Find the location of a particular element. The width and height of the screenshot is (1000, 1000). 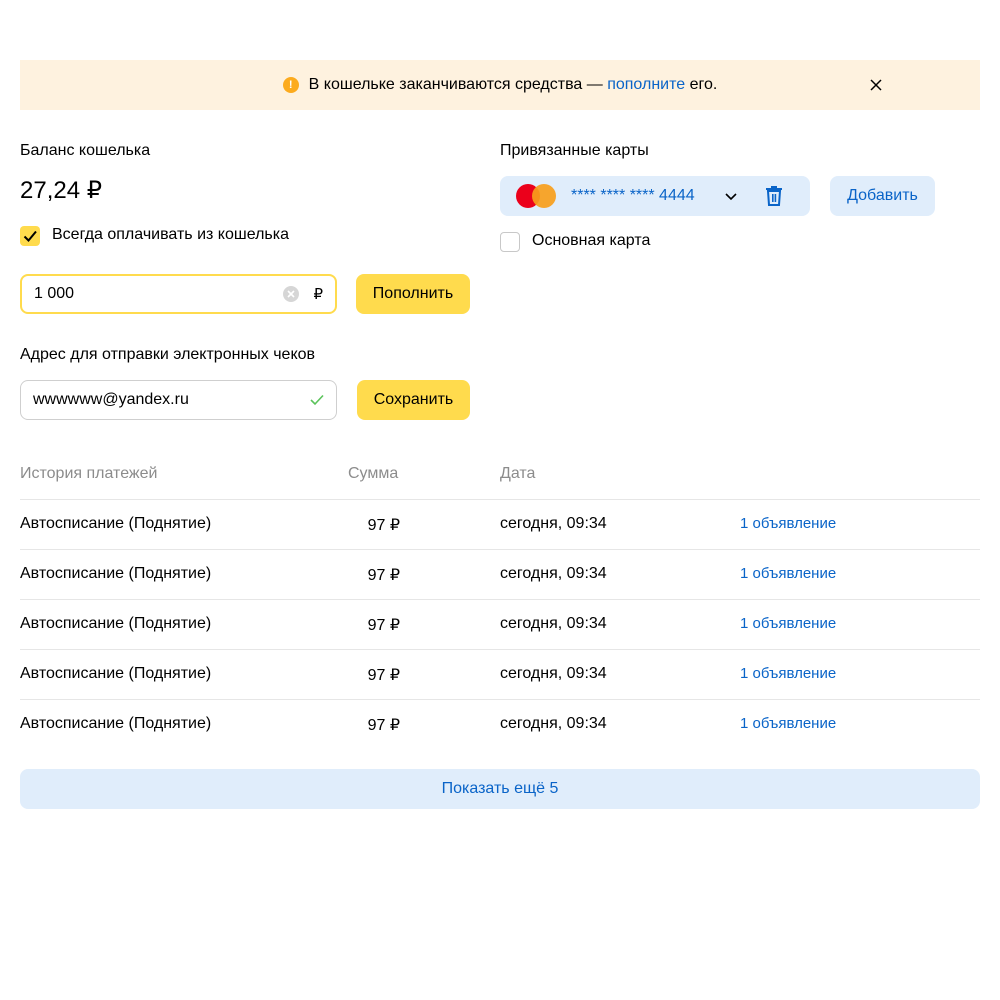

main-card-label: Основная карта is located at coordinates (591, 241).